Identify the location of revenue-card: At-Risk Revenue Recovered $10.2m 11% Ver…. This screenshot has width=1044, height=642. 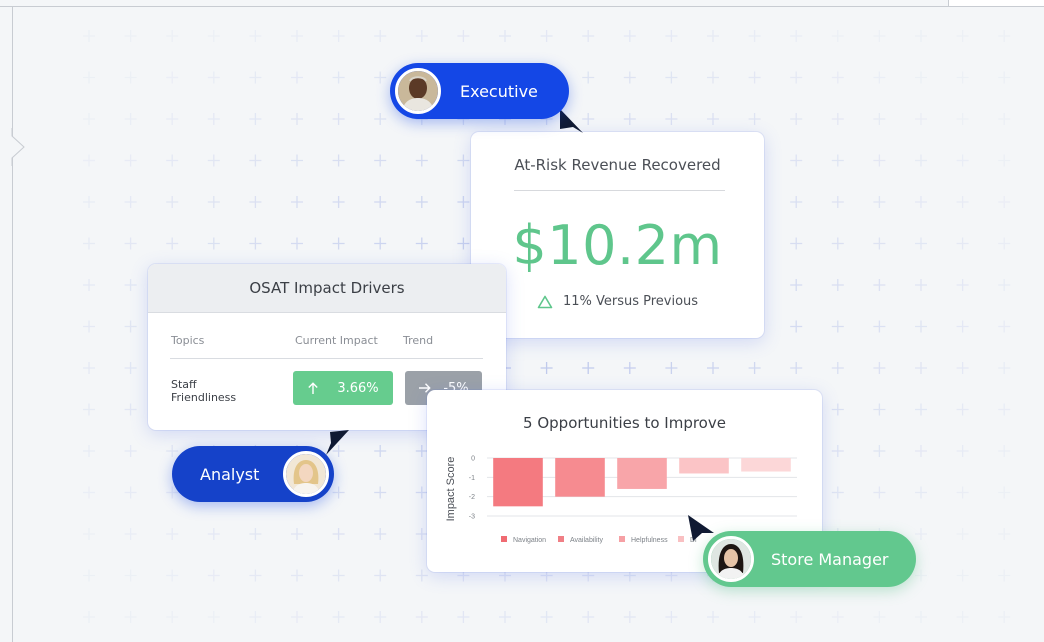
(617, 235).